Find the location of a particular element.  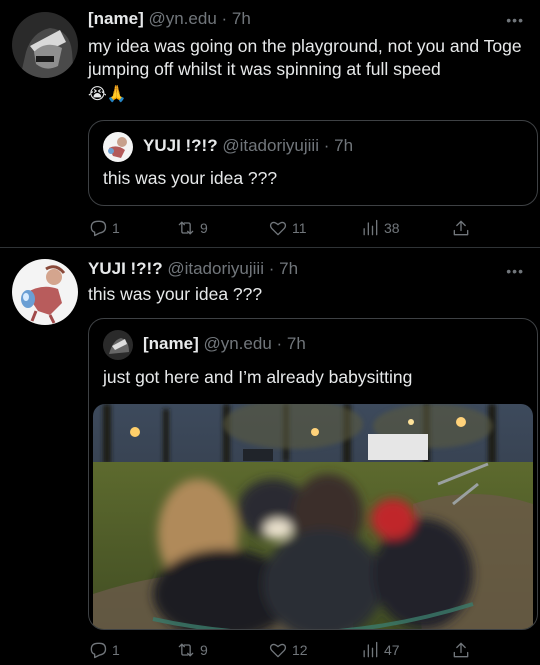

quoted-header: YUJI !?!? @itadoriyujiii · 7h is located at coordinates (248, 146).